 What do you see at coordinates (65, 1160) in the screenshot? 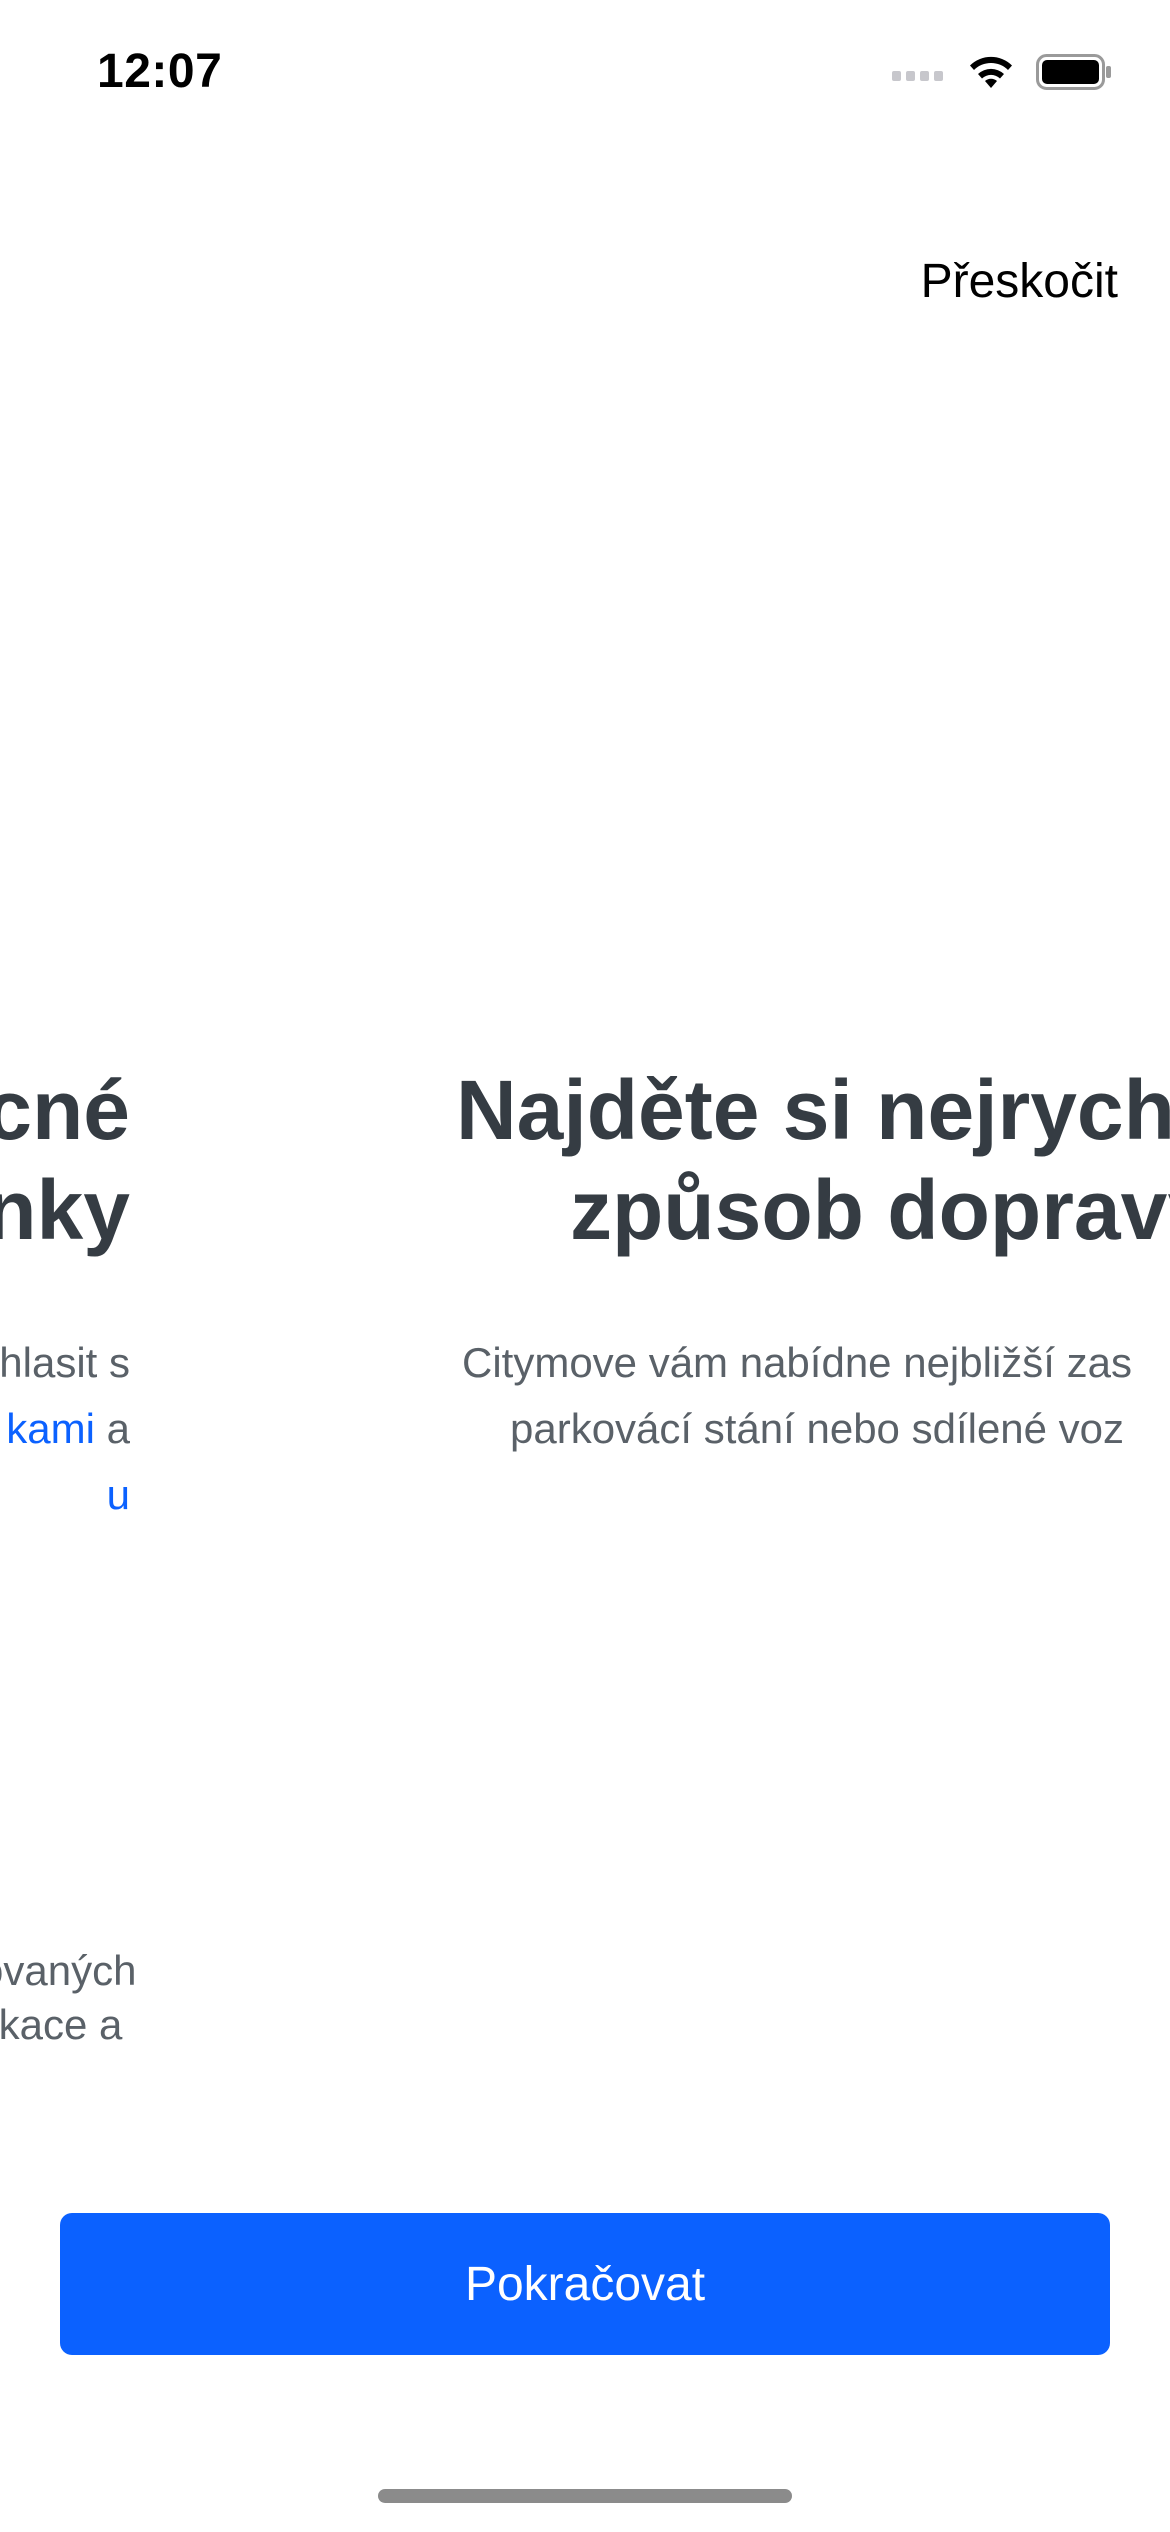
I see `slide-title: cné nky` at bounding box center [65, 1160].